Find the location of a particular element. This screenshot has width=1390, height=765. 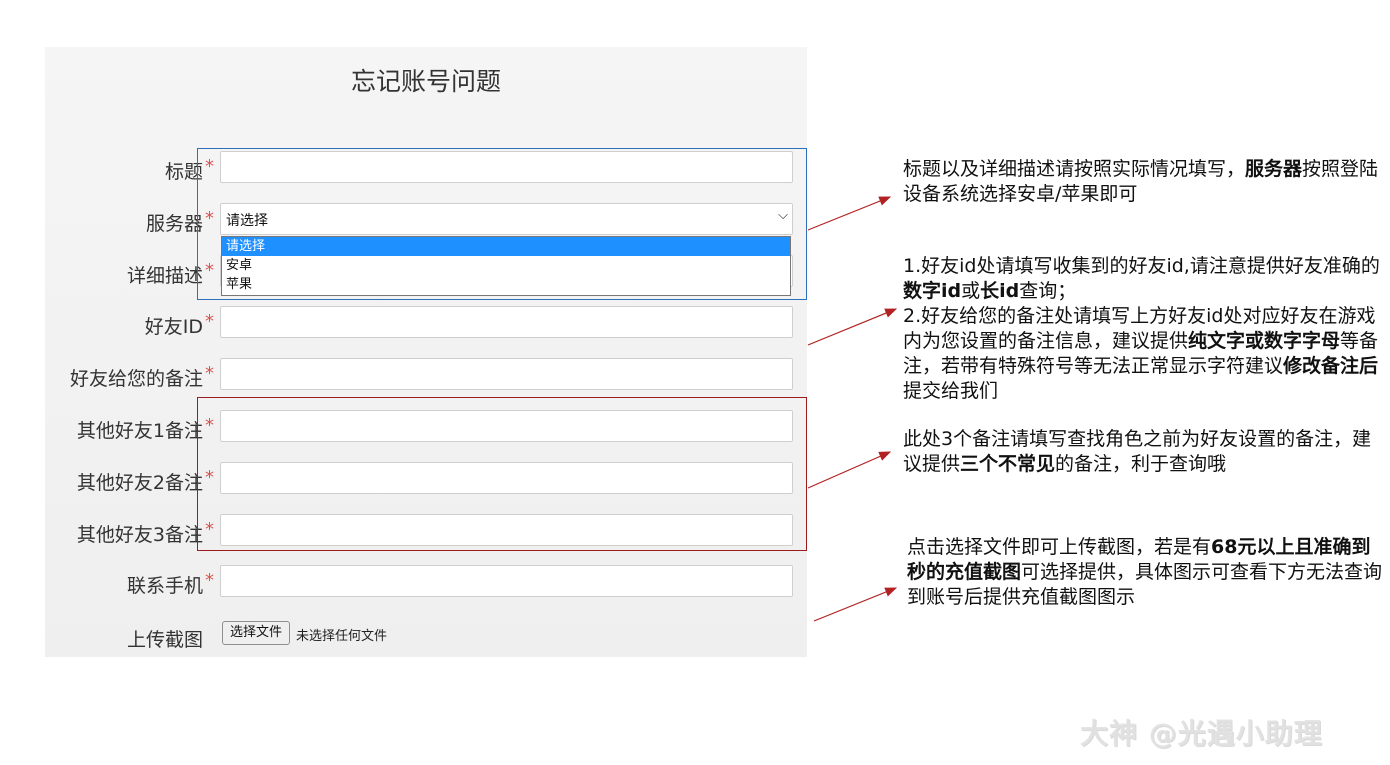

note-bold: 纯文字或数字字母 is located at coordinates (1264, 341).